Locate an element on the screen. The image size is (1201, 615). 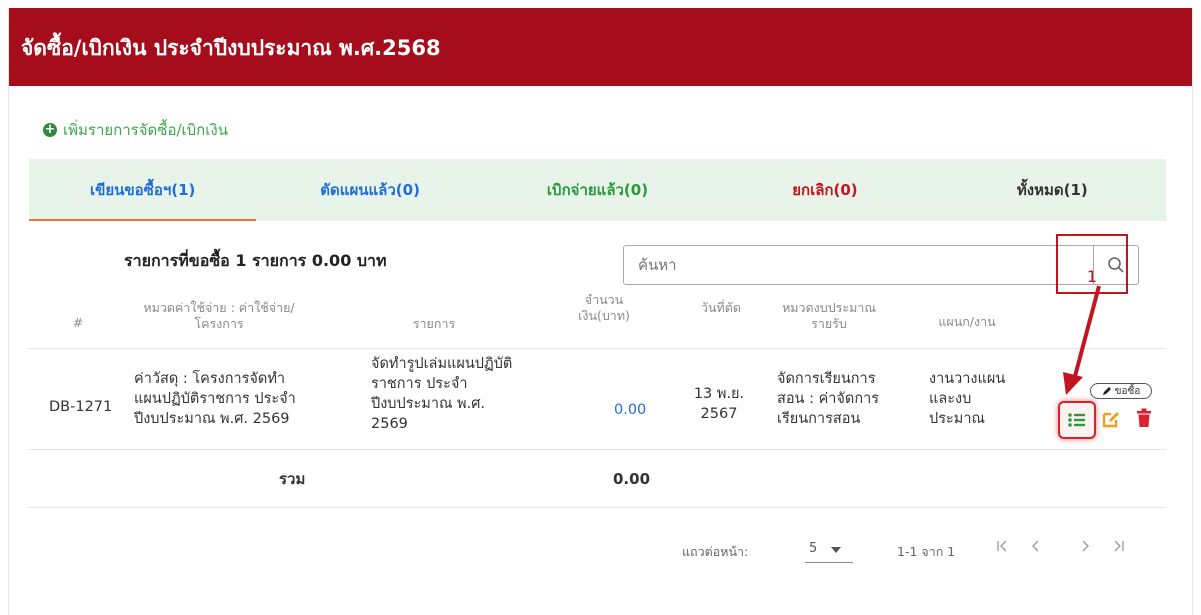
edit-button is located at coordinates (1111, 419).